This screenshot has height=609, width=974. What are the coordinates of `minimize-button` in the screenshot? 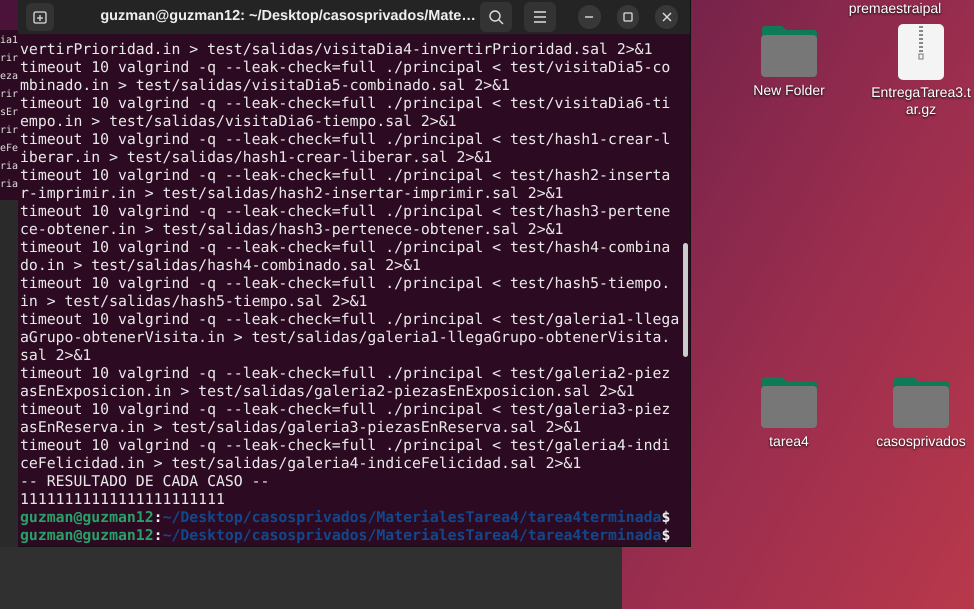 It's located at (589, 17).